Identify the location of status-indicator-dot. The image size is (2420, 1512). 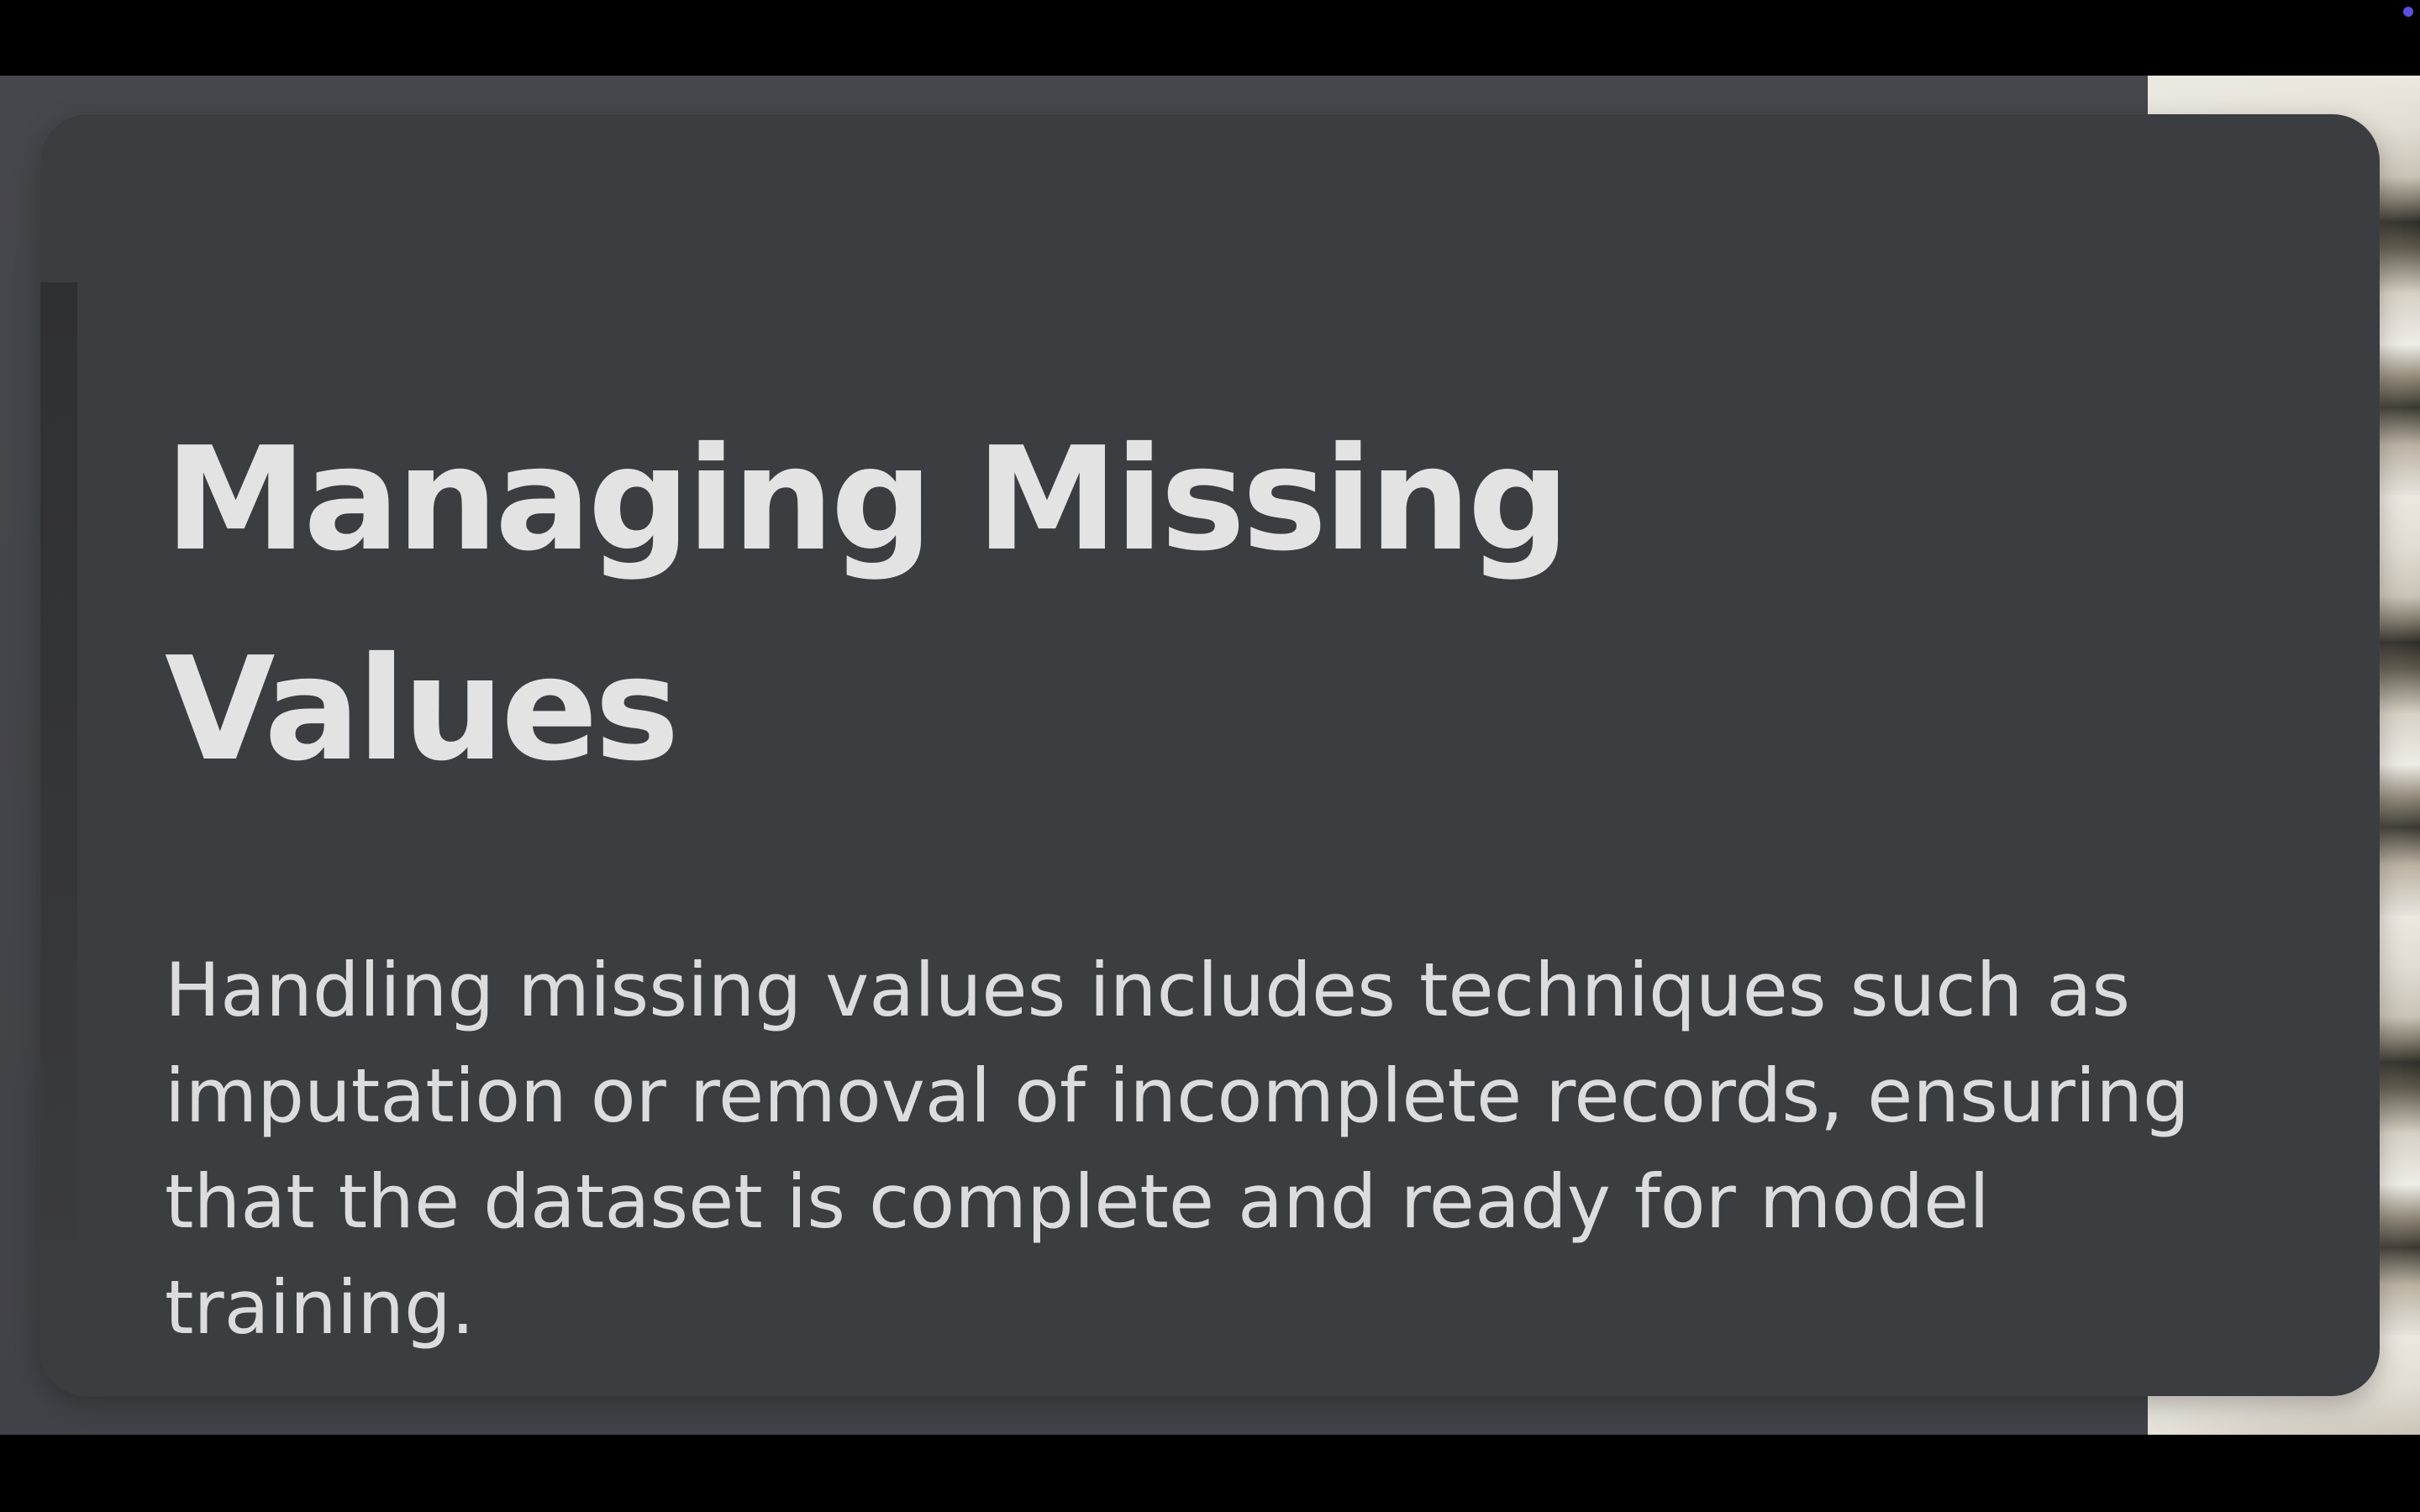
(2408, 12).